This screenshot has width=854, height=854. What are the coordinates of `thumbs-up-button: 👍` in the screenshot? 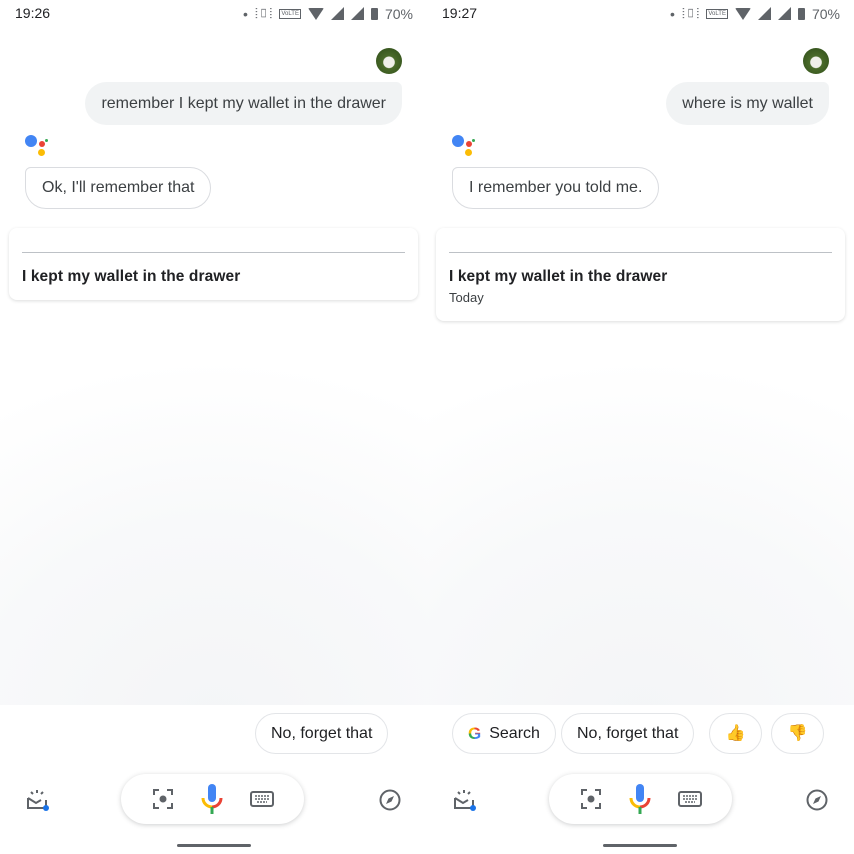 It's located at (735, 733).